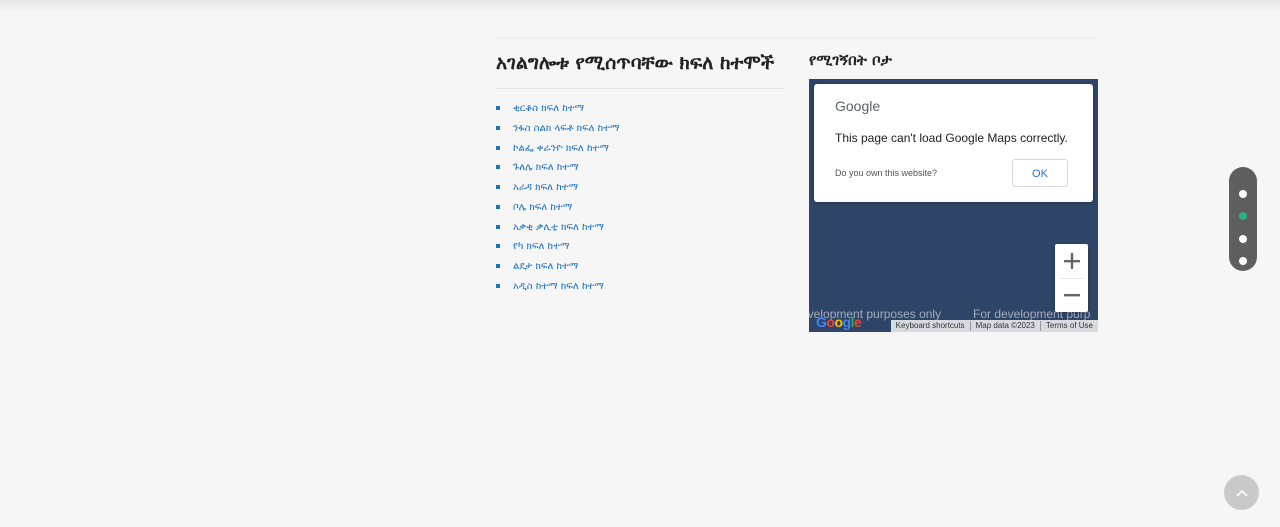 The width and height of the screenshot is (1280, 527). Describe the element at coordinates (839, 322) in the screenshot. I see `map-google-logo: Google` at that location.